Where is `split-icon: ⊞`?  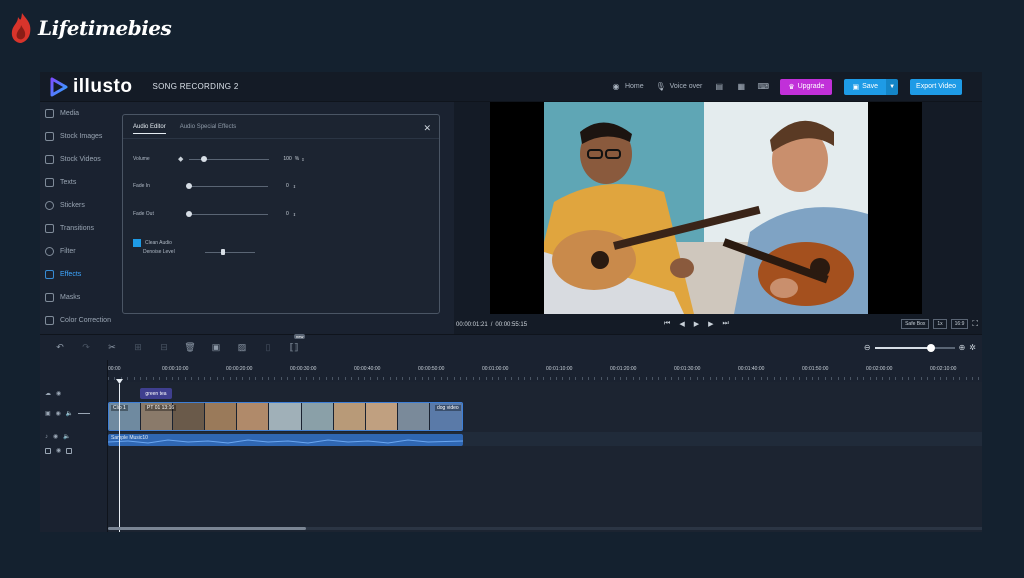
split-icon: ⊞ is located at coordinates (138, 348).